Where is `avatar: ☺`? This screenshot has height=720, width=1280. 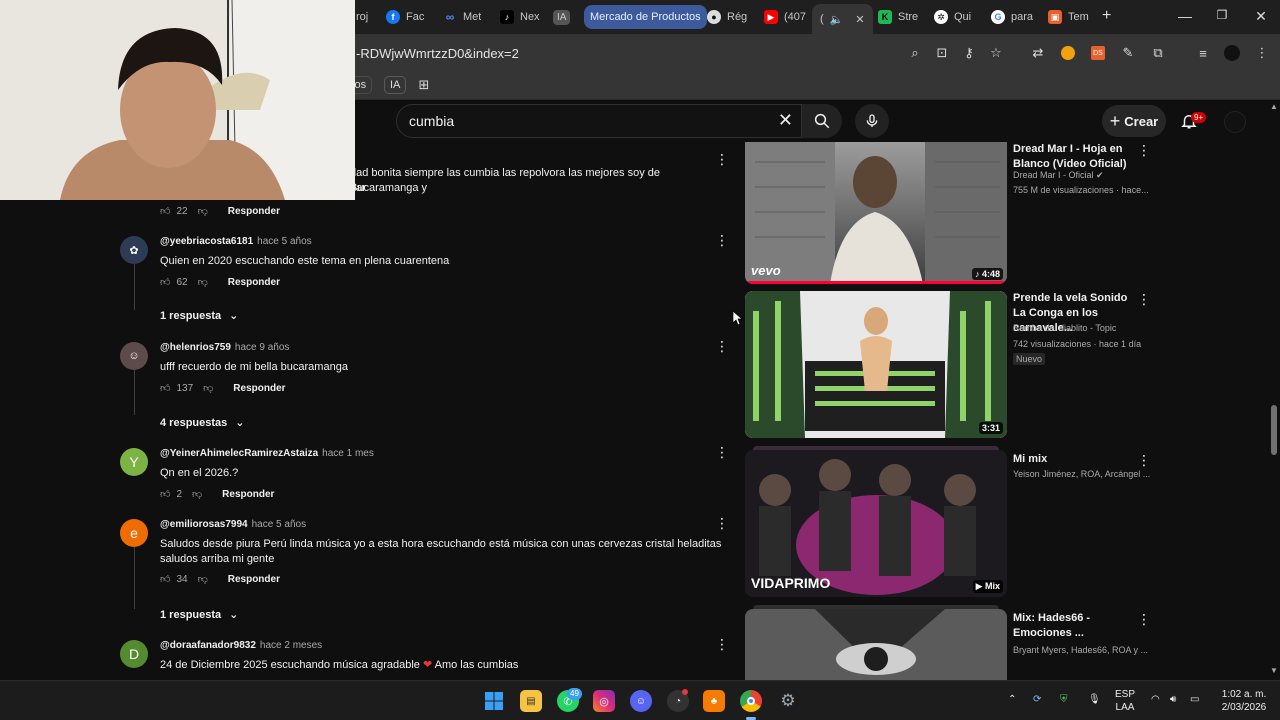
avatar: ☺ is located at coordinates (134, 356).